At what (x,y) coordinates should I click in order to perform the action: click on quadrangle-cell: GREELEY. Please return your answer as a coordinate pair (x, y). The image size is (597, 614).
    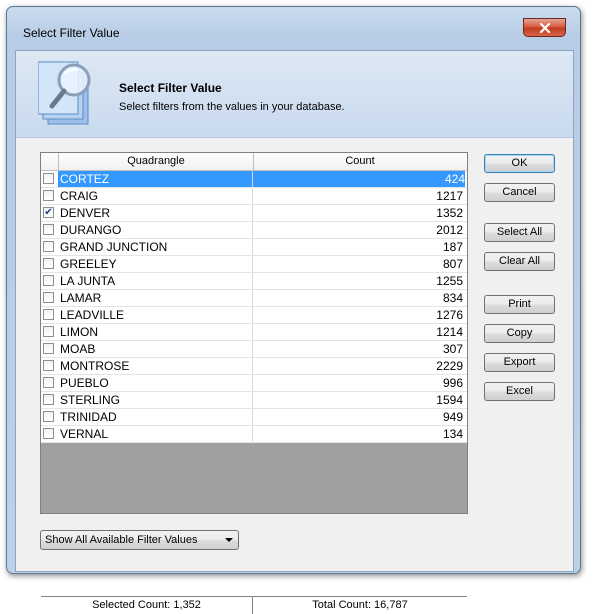
    Looking at the image, I should click on (88, 264).